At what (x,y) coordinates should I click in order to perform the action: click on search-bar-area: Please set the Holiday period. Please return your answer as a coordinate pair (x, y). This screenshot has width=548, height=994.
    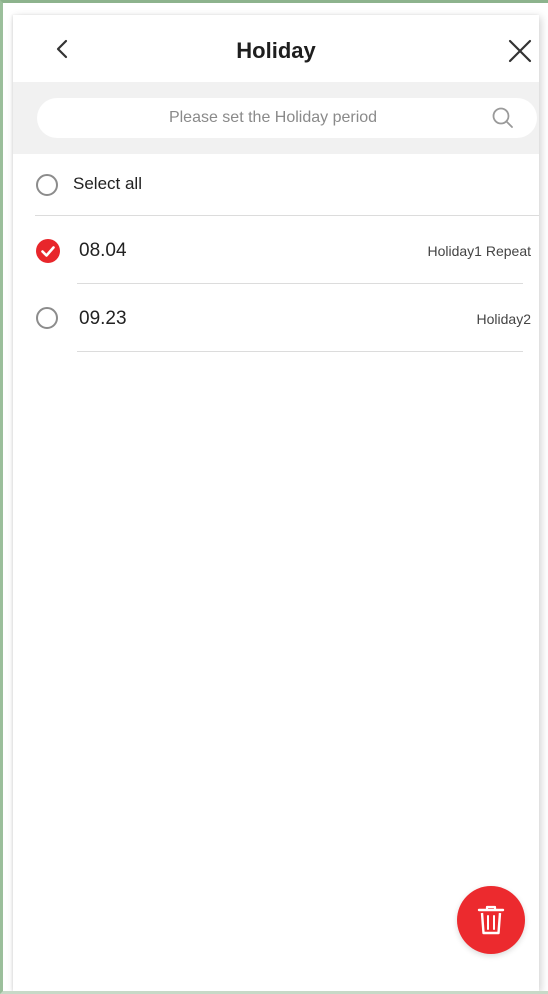
    Looking at the image, I should click on (276, 118).